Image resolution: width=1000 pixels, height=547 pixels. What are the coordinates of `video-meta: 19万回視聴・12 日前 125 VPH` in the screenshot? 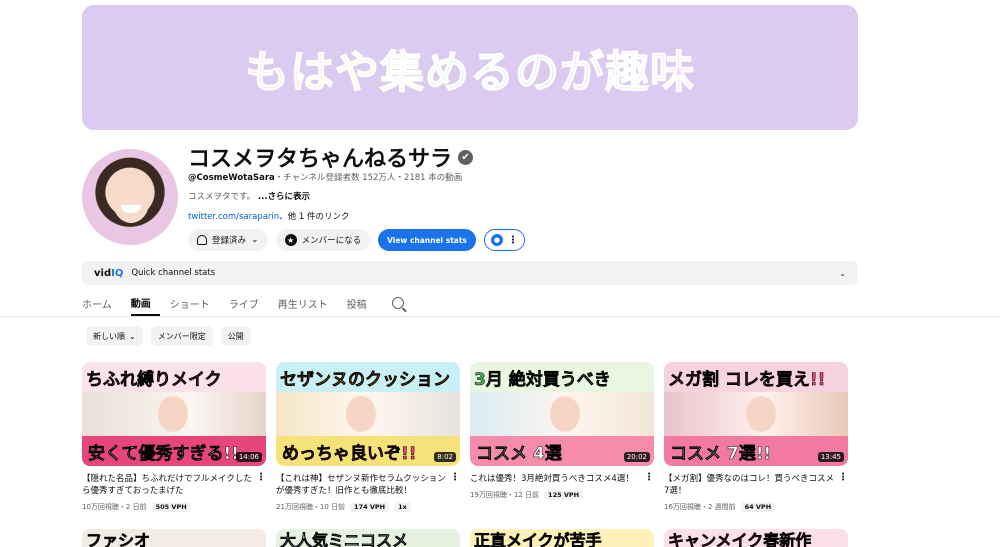 It's located at (562, 495).